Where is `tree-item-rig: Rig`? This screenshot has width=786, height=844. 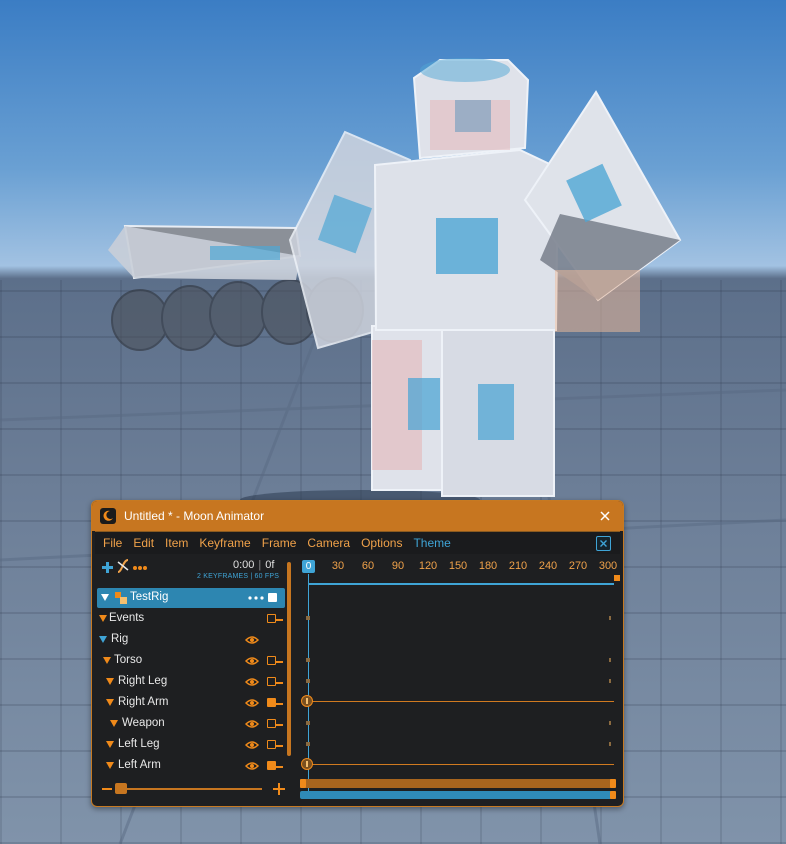 tree-item-rig: Rig is located at coordinates (190, 640).